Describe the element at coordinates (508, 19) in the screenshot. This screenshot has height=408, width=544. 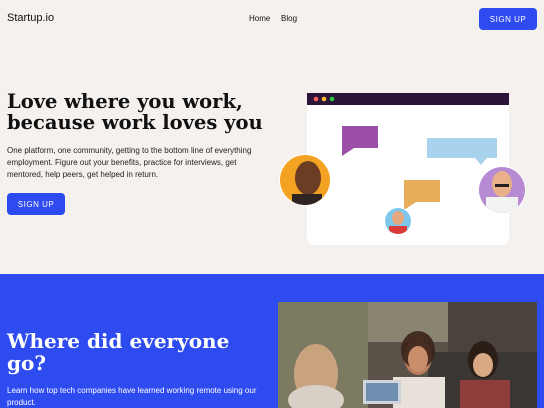
I see `signup-button-nav: SIGN UP` at that location.